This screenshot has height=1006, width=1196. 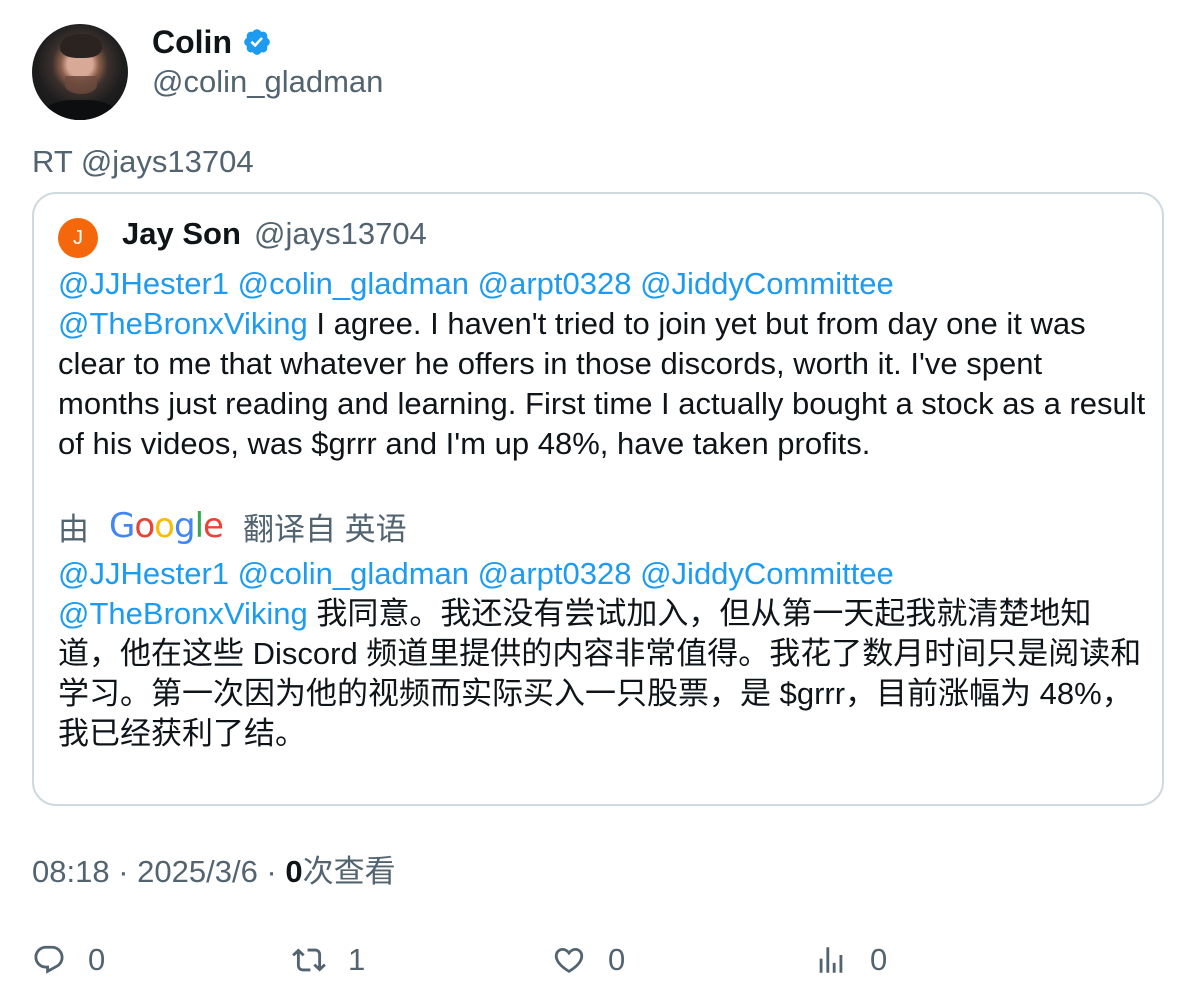 I want to click on views-count: 0, so click(x=294, y=871).